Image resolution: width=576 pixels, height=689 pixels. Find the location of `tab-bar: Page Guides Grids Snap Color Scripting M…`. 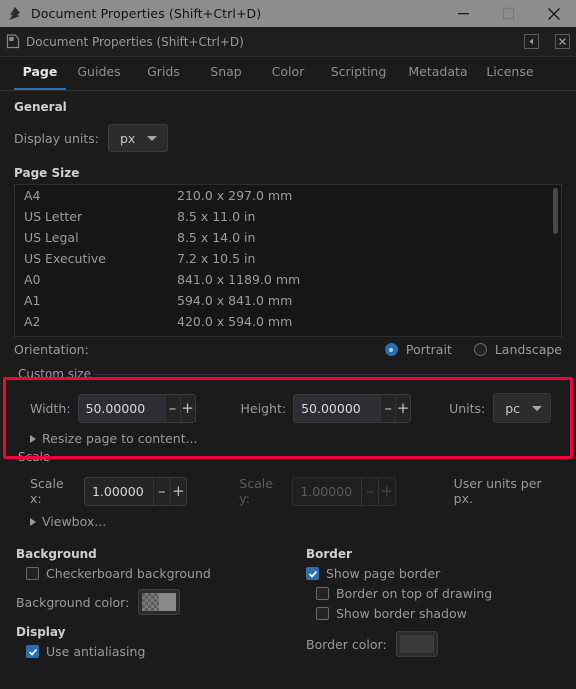

tab-bar: Page Guides Grids Snap Color Scripting M… is located at coordinates (288, 74).